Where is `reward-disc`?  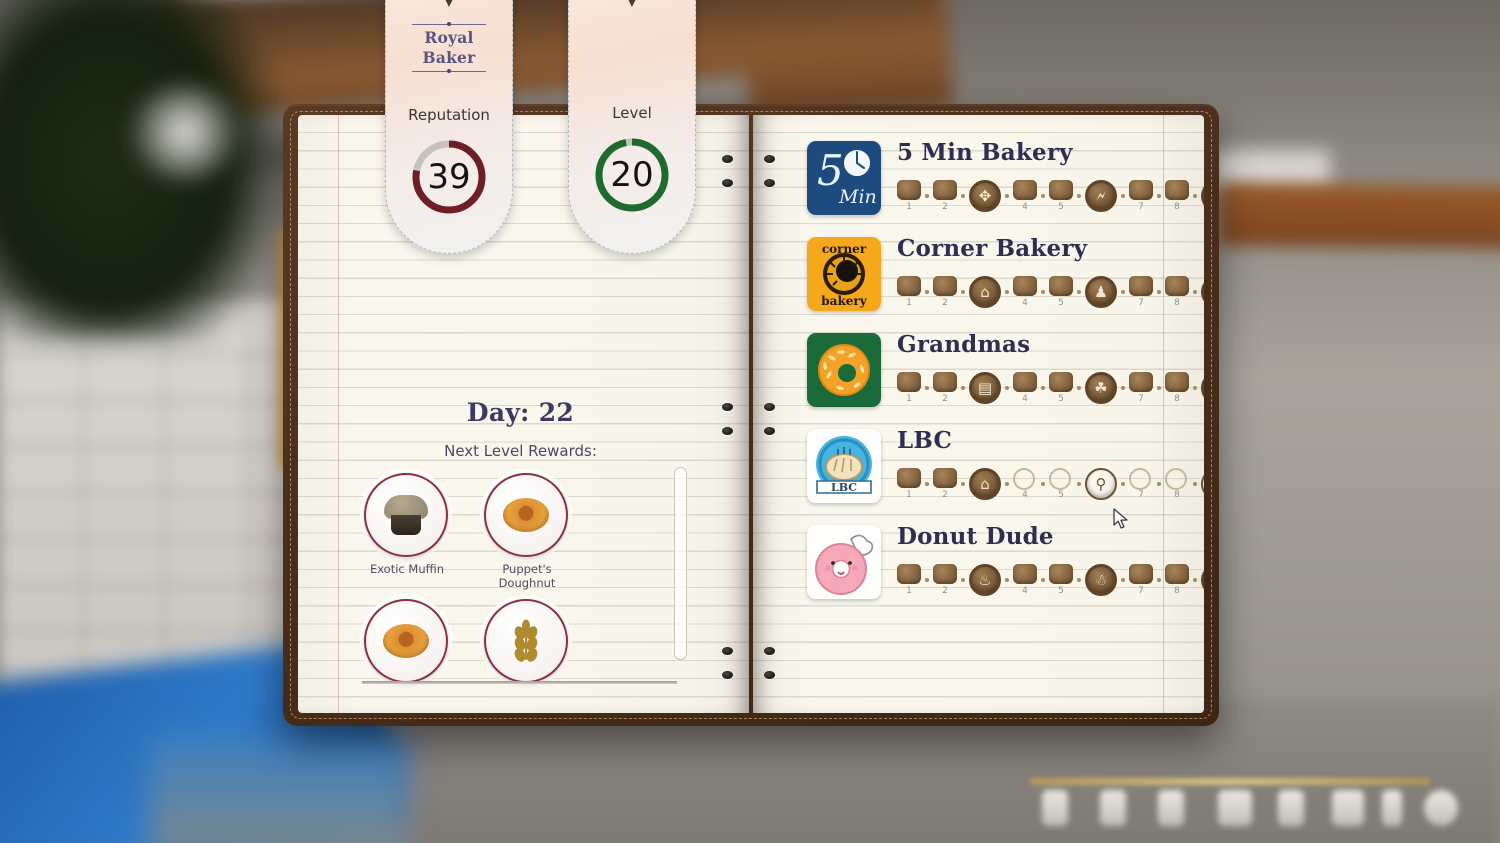 reward-disc is located at coordinates (526, 515).